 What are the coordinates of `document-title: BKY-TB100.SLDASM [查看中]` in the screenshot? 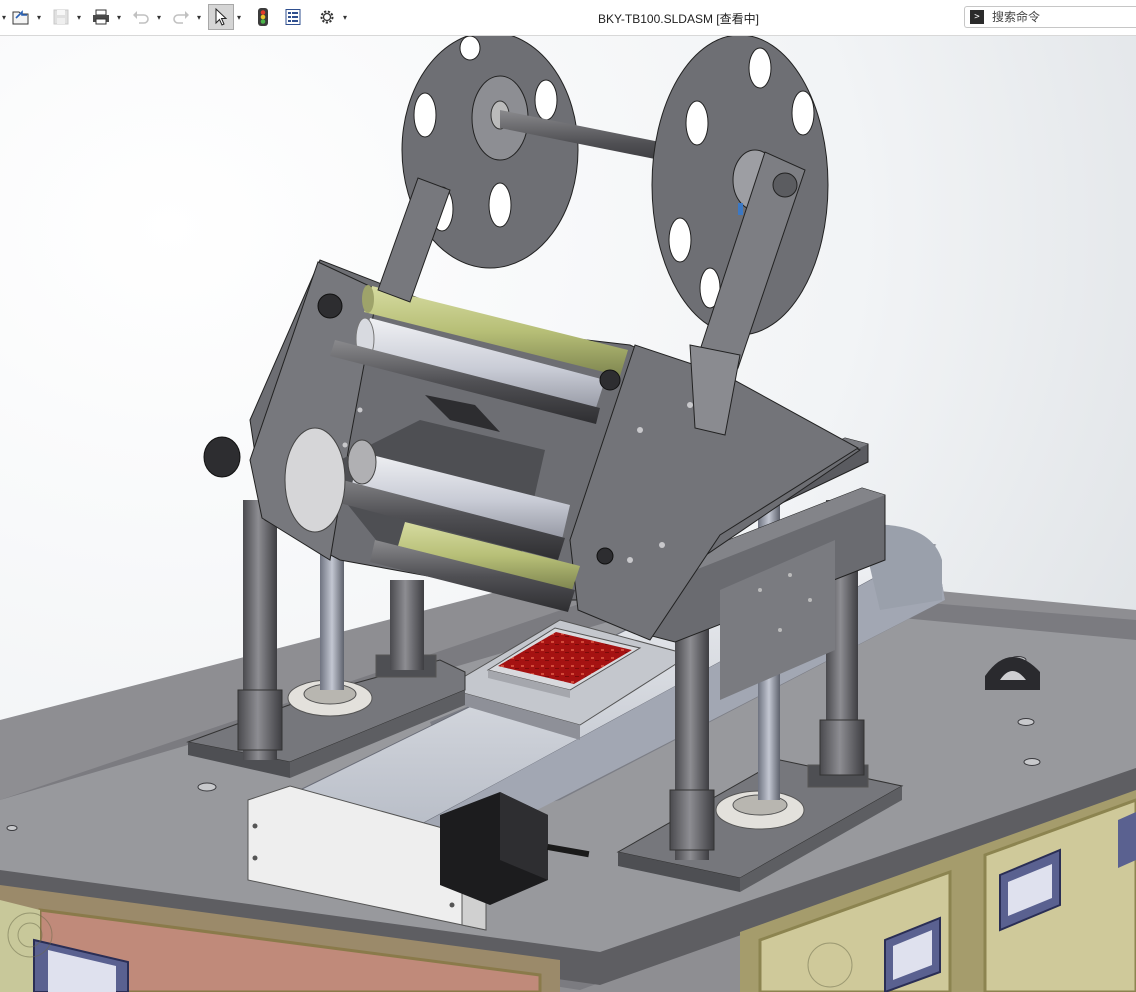 It's located at (678, 19).